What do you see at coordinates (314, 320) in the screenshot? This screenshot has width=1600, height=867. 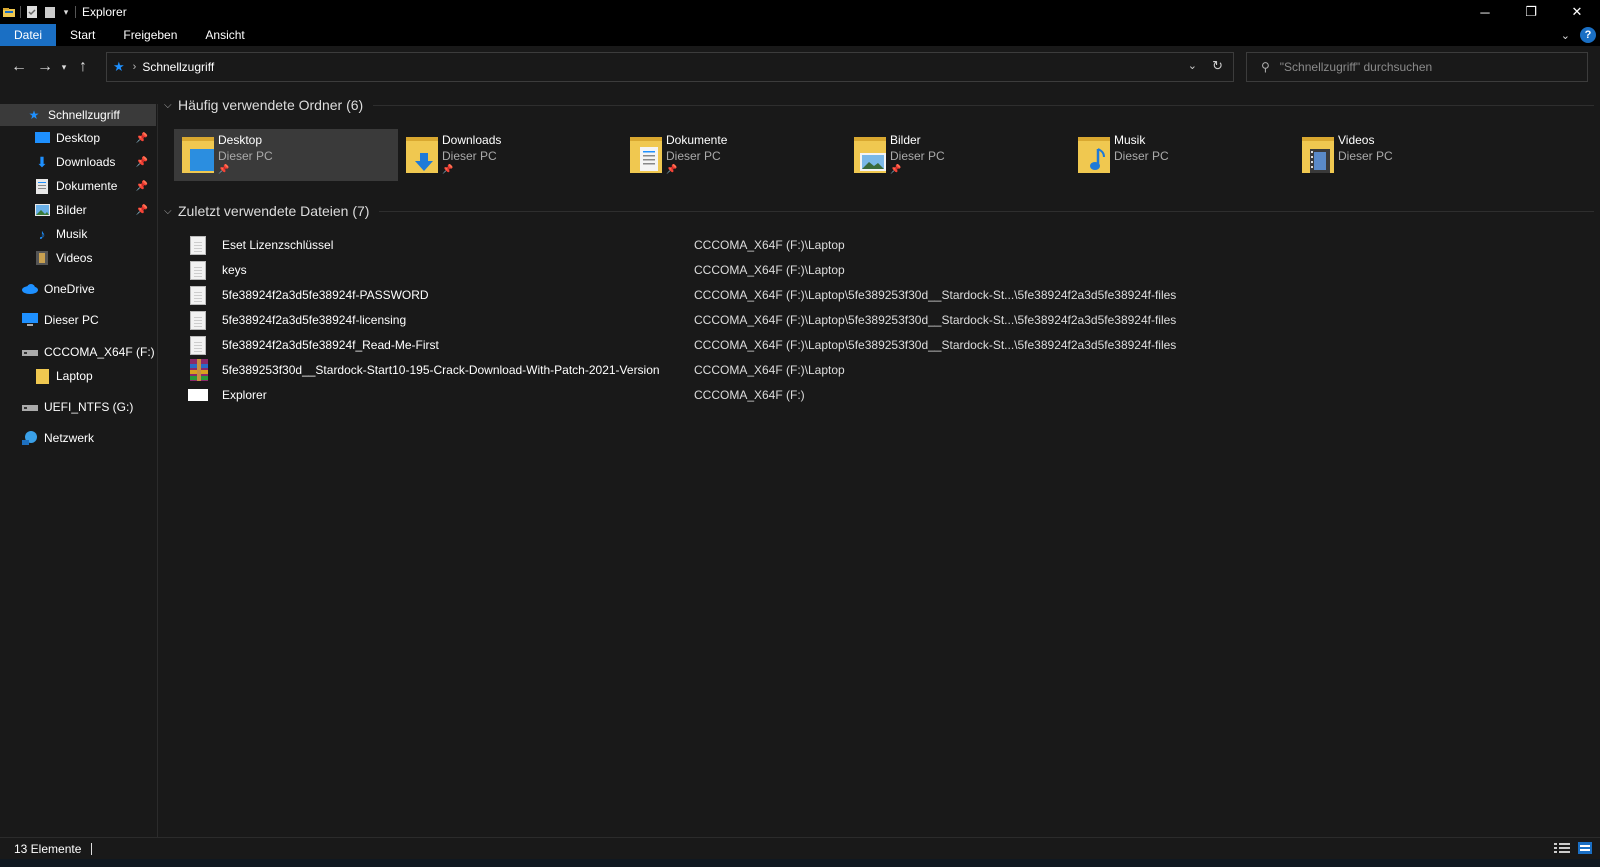 I see `file-name: 5fe38924f2a3d5fe38924f-licensing` at bounding box center [314, 320].